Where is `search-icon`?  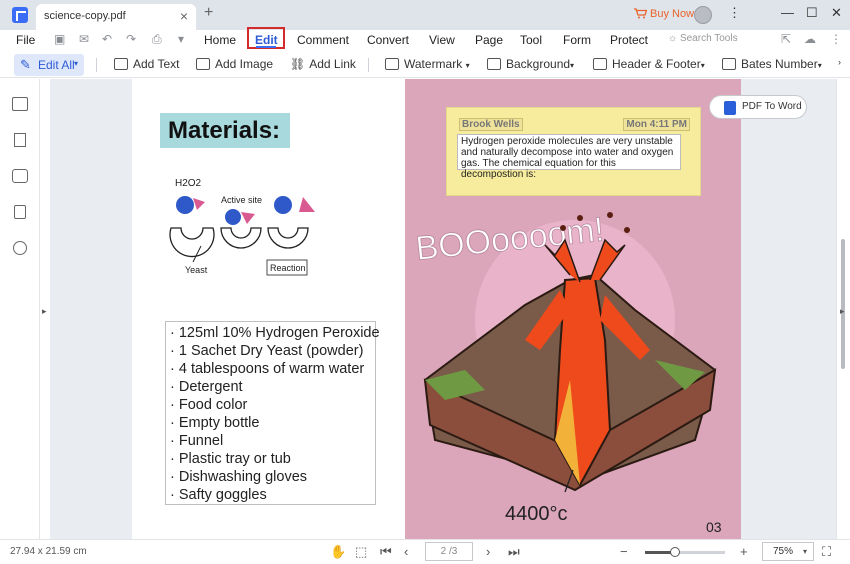
search-icon is located at coordinates (20, 248).